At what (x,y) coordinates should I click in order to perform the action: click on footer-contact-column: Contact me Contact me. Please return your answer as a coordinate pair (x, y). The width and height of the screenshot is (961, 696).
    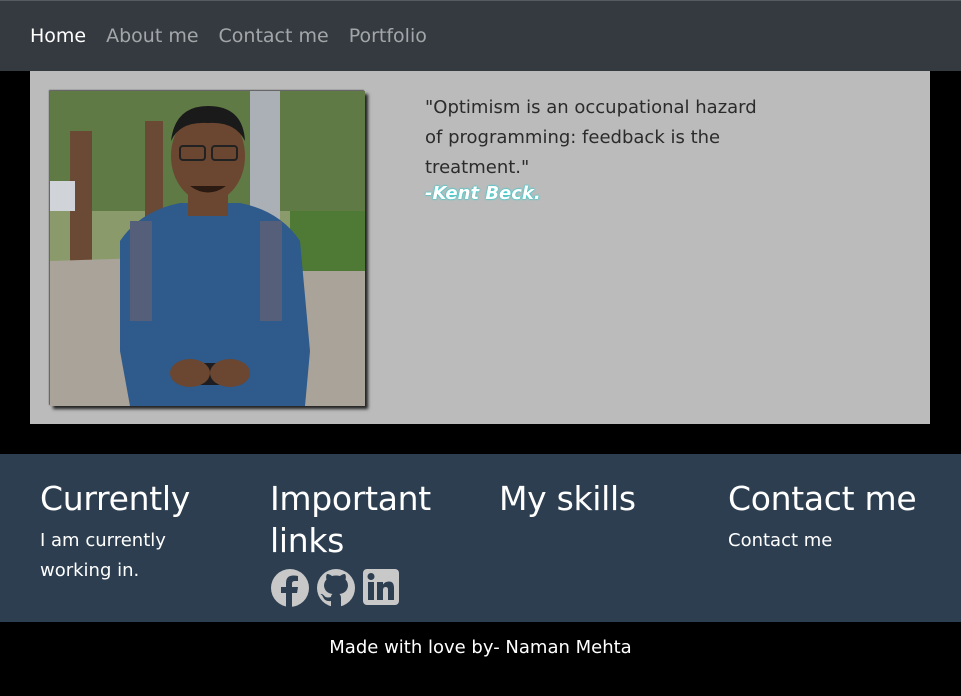
    Looking at the image, I should click on (838, 517).